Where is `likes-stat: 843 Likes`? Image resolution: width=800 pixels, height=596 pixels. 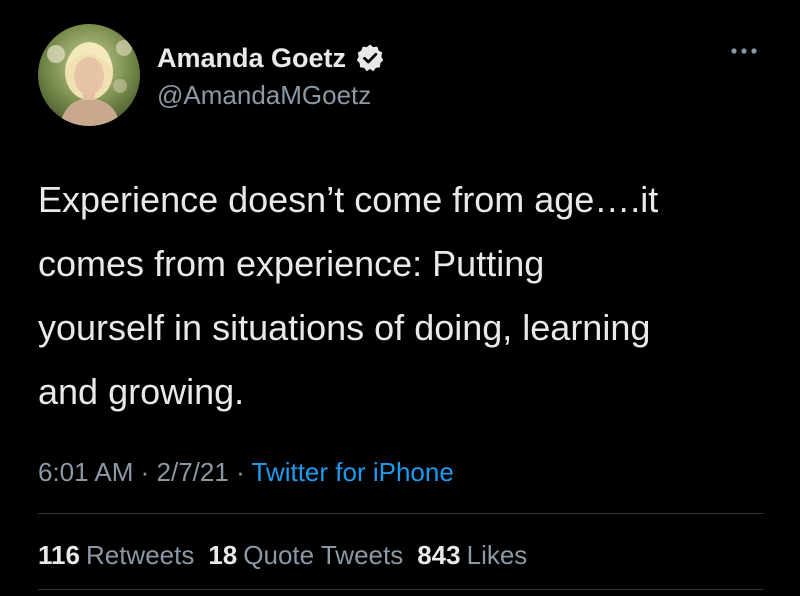
likes-stat: 843 Likes is located at coordinates (472, 555).